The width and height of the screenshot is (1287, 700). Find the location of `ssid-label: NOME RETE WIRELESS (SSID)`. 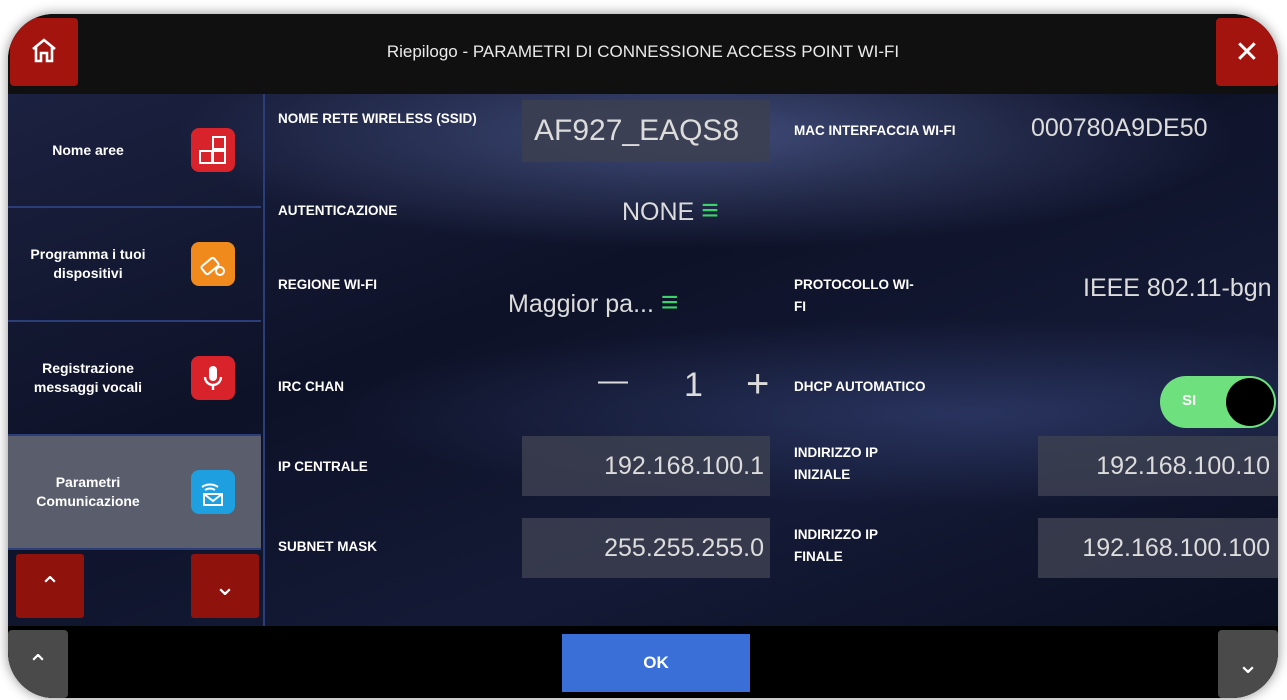

ssid-label: NOME RETE WIRELESS (SSID) is located at coordinates (377, 118).